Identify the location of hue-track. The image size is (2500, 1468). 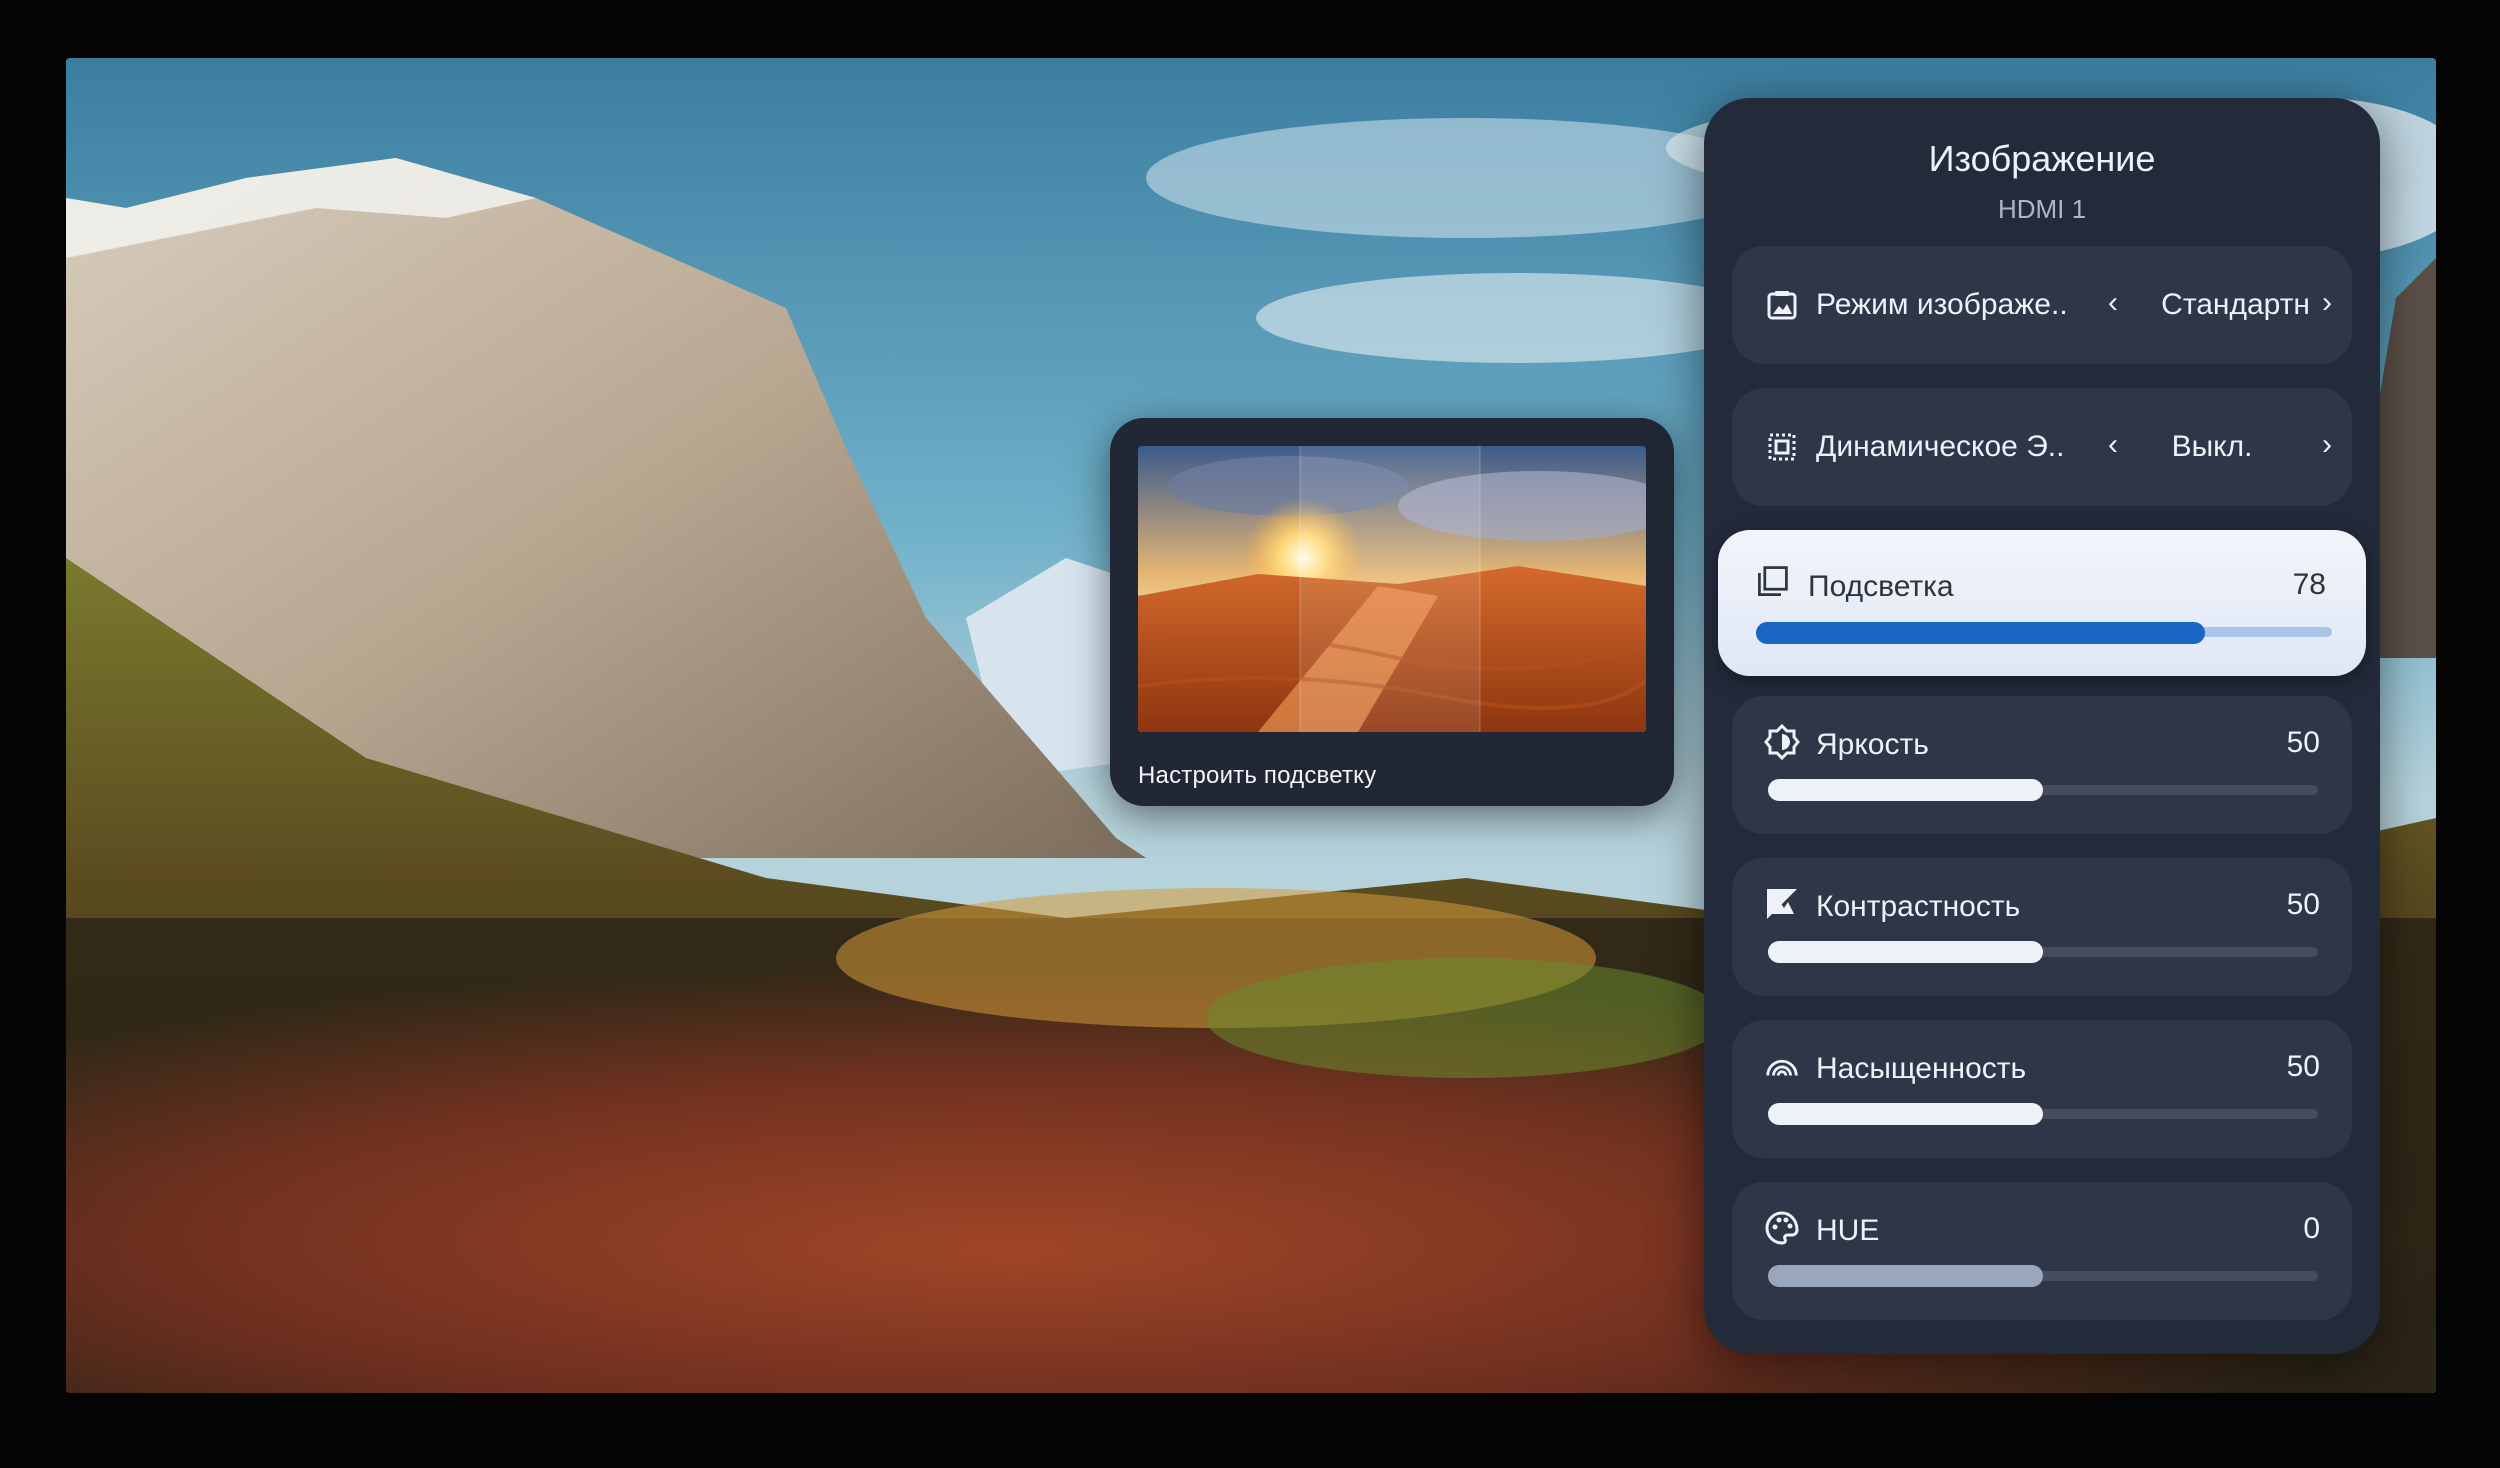
(2043, 1276).